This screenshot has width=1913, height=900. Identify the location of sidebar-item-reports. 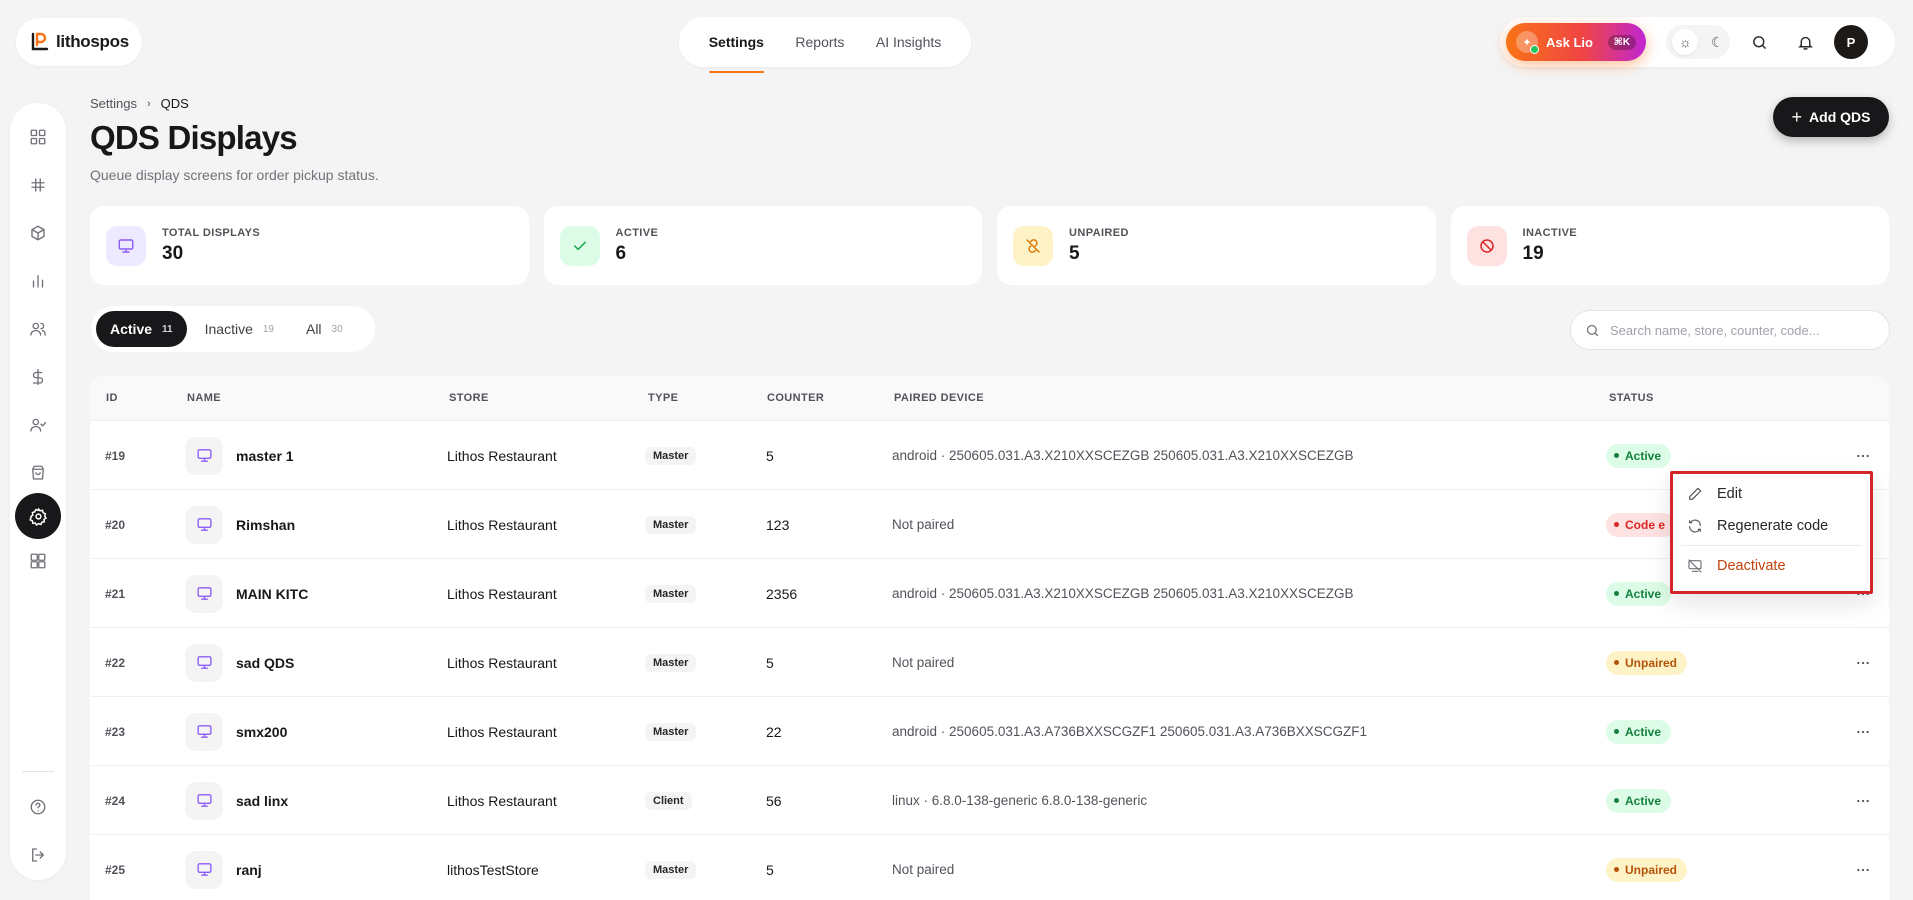
(38, 281).